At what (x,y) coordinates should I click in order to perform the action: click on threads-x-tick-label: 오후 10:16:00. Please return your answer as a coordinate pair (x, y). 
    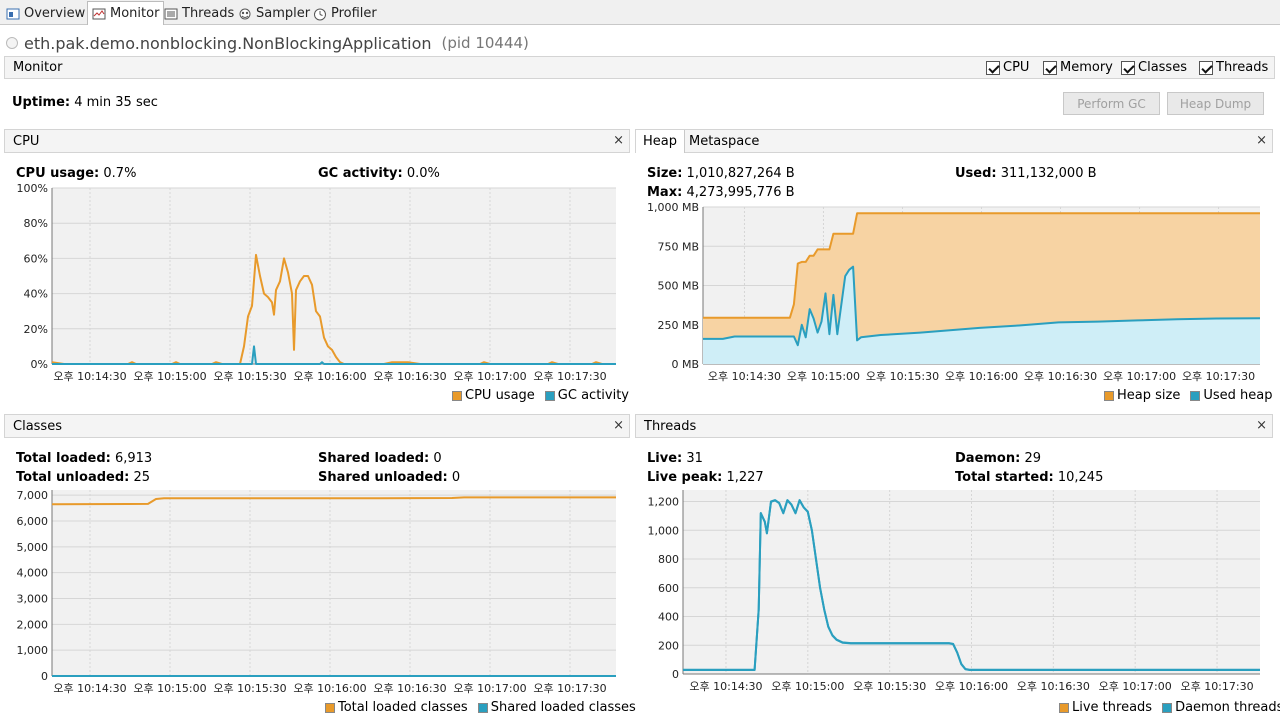
    Looking at the image, I should click on (971, 686).